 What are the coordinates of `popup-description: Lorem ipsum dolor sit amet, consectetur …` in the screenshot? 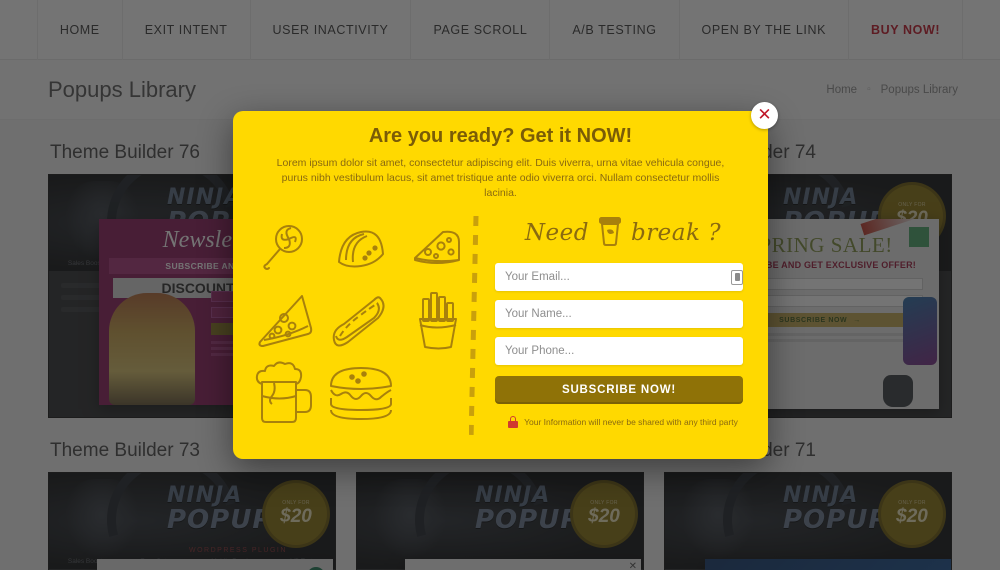 It's located at (500, 178).